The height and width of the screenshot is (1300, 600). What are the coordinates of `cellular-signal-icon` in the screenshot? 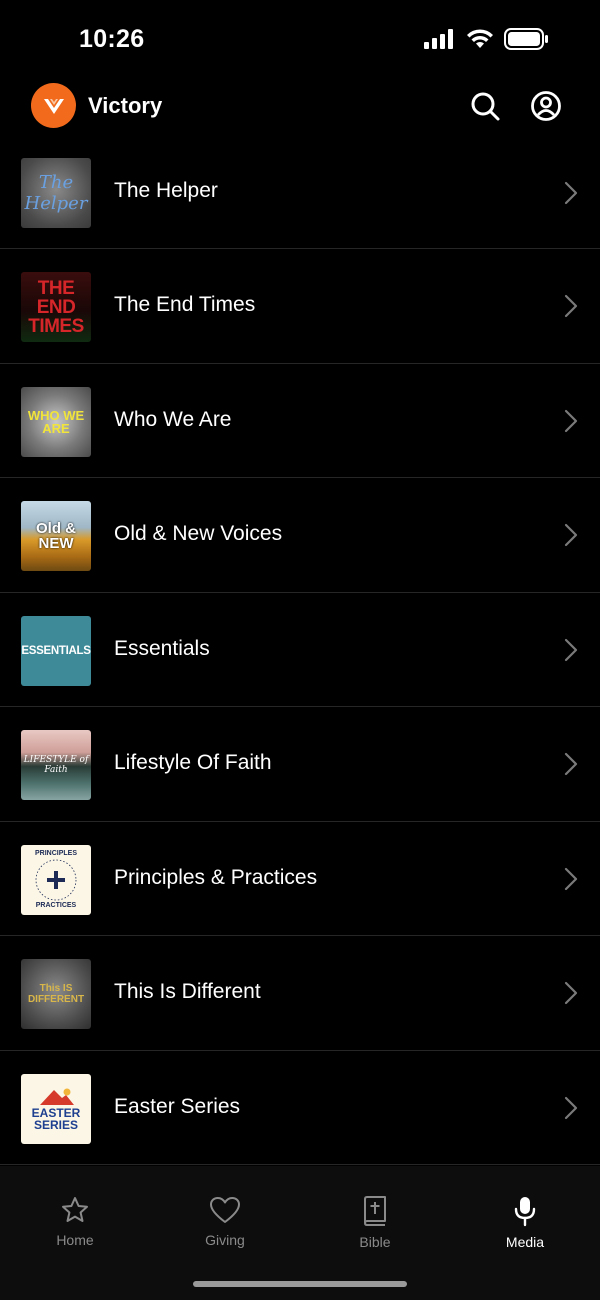 It's located at (438, 39).